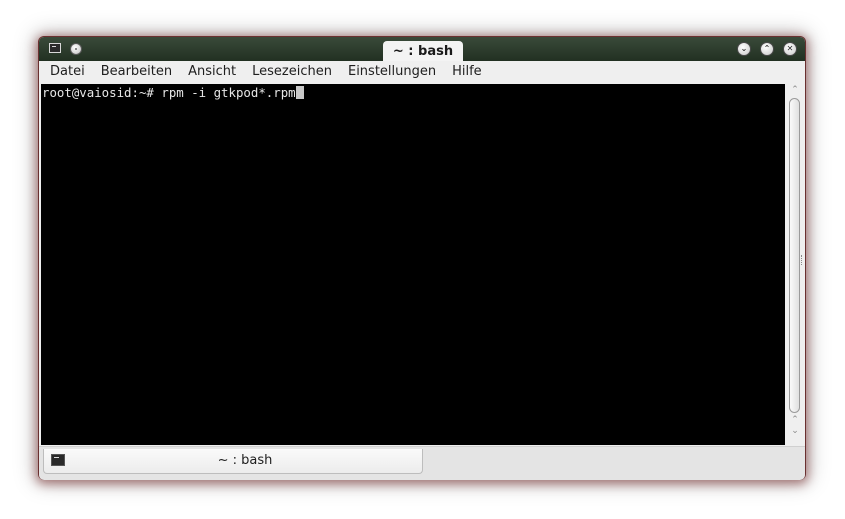 This screenshot has width=845, height=519. I want to click on window-title: ~ : bash, so click(423, 51).